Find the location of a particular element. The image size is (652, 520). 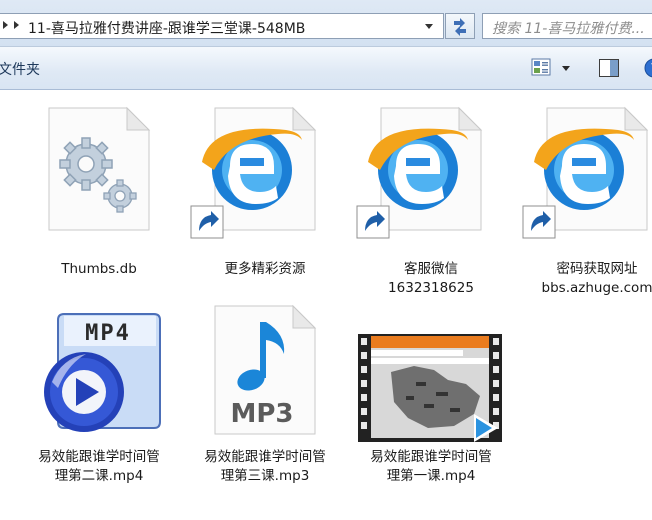

file-item-lesson2-mp4: MP4 易效能跟谁学时间管 理第二课.mp4 is located at coordinates (99, 402).